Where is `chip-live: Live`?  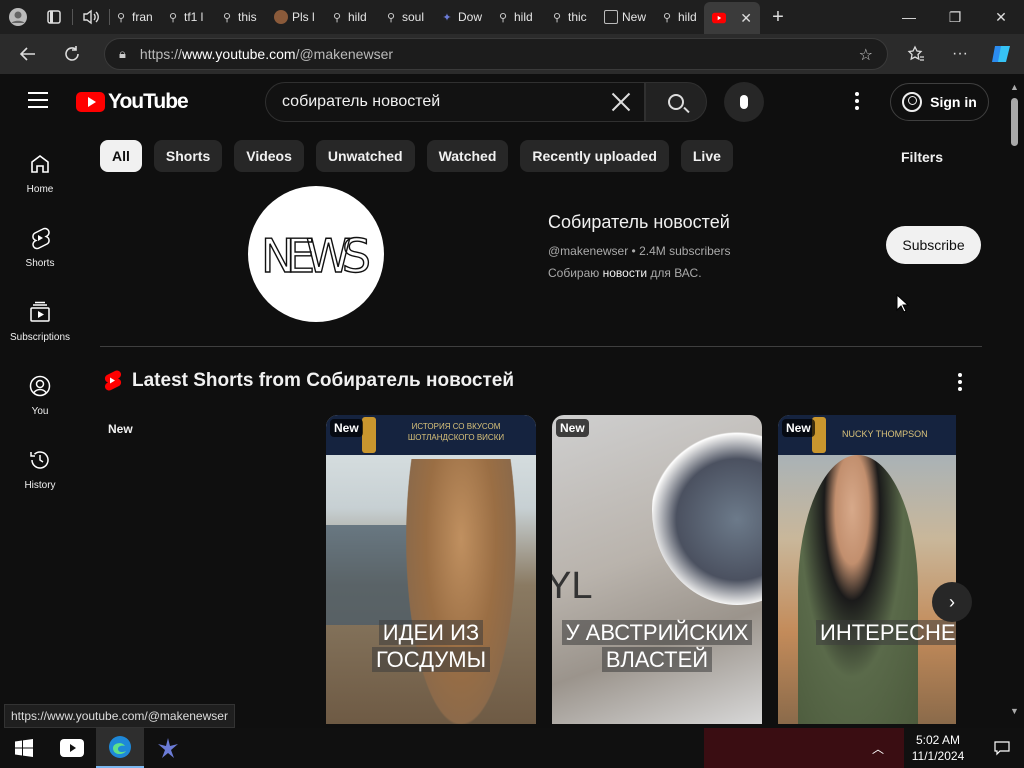
chip-live: Live is located at coordinates (706, 156).